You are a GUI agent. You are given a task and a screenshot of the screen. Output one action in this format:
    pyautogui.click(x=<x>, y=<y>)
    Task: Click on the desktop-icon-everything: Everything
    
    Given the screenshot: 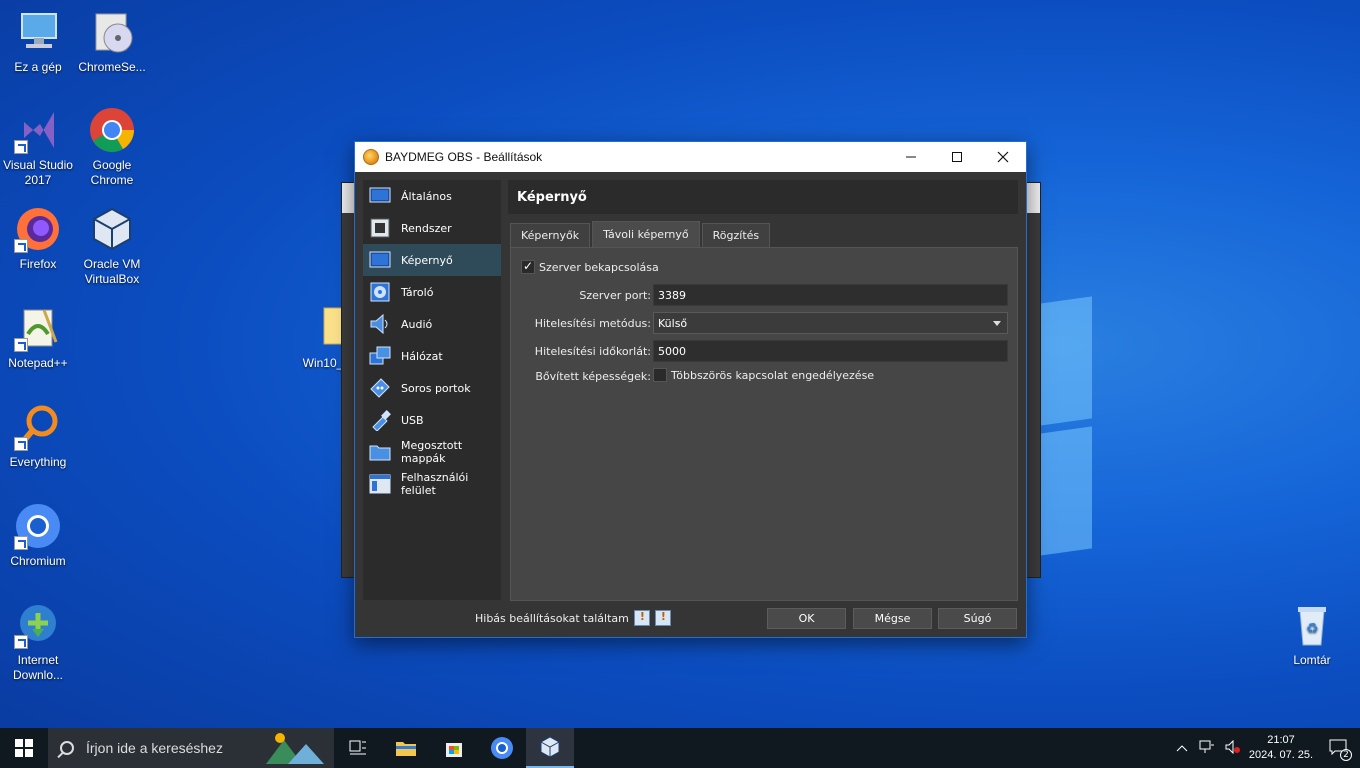 What is the action you would take?
    pyautogui.click(x=38, y=436)
    